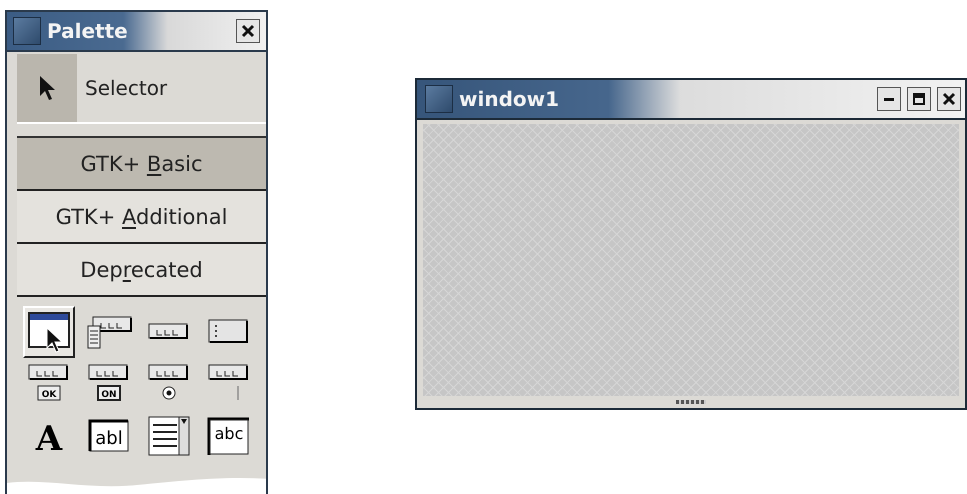 The height and width of the screenshot is (494, 967). I want to click on selector-button, so click(47, 88).